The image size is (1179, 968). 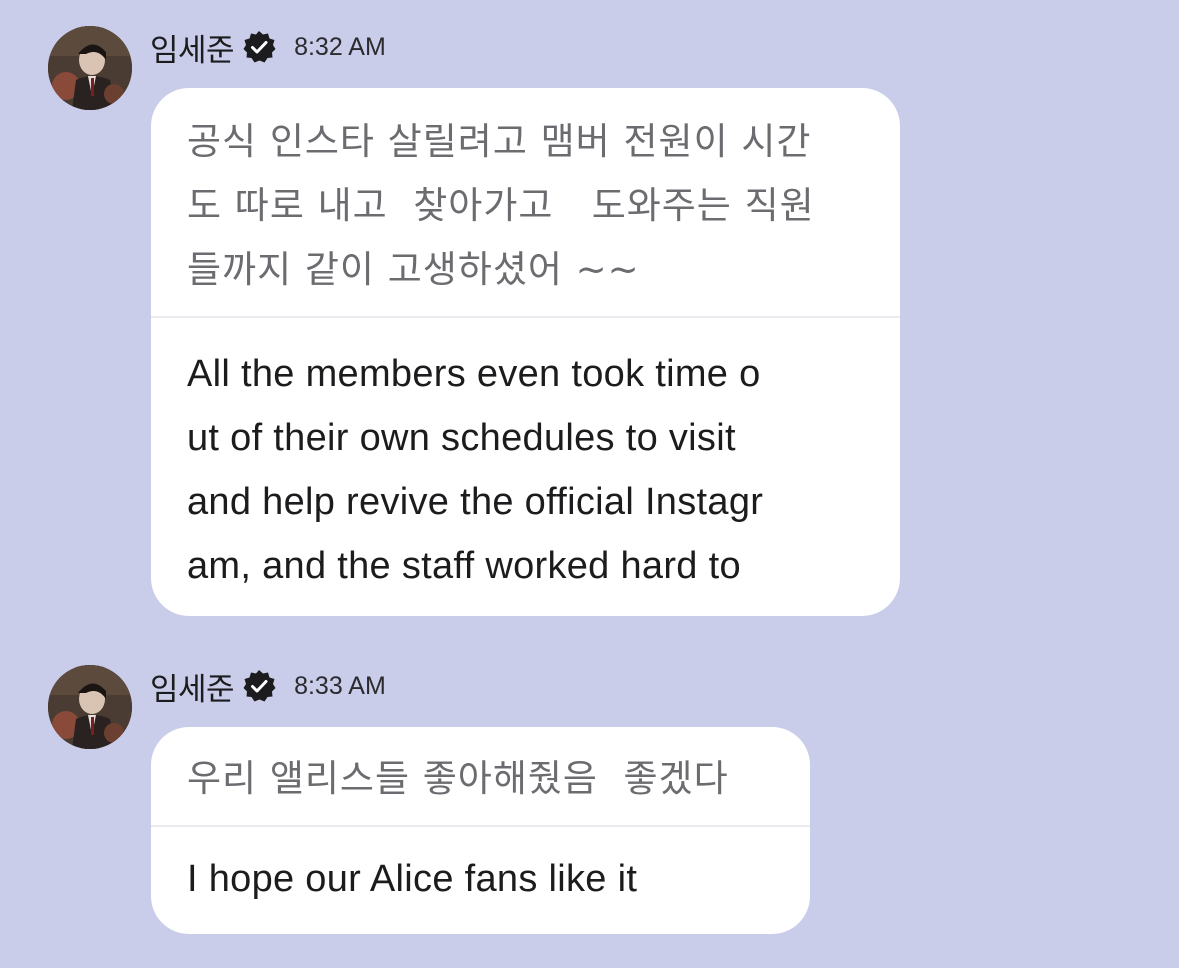 I want to click on sender-row: 임세준 8:32 AM, so click(x=268, y=47).